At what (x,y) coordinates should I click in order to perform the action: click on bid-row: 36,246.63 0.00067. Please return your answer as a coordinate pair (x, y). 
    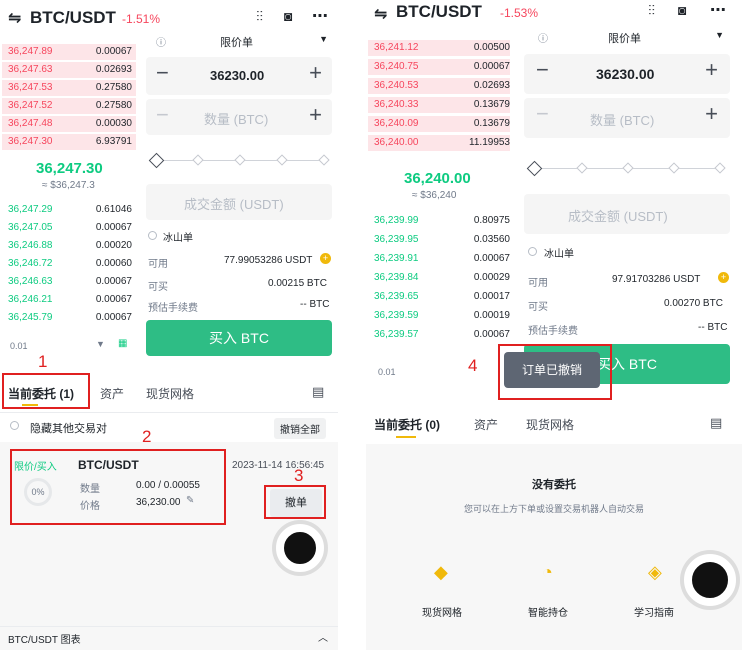
    Looking at the image, I should click on (69, 282).